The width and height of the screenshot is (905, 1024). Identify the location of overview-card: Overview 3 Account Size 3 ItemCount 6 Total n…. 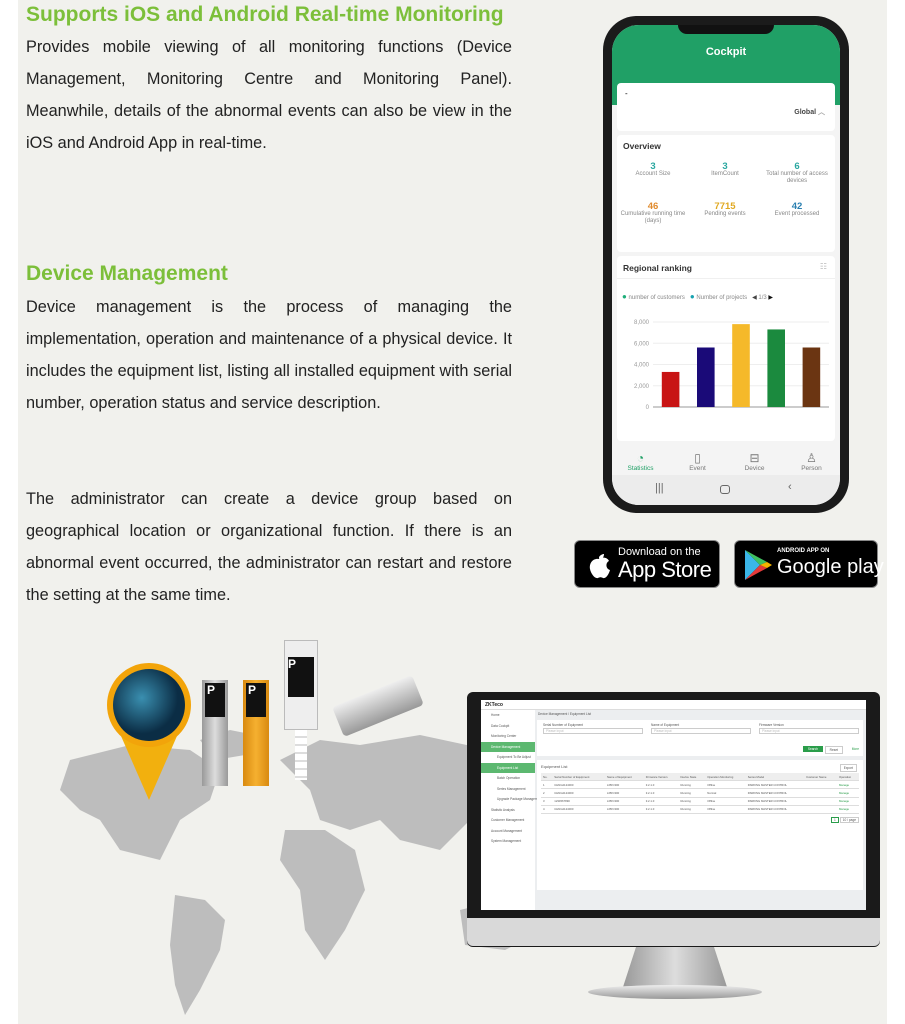
(726, 193).